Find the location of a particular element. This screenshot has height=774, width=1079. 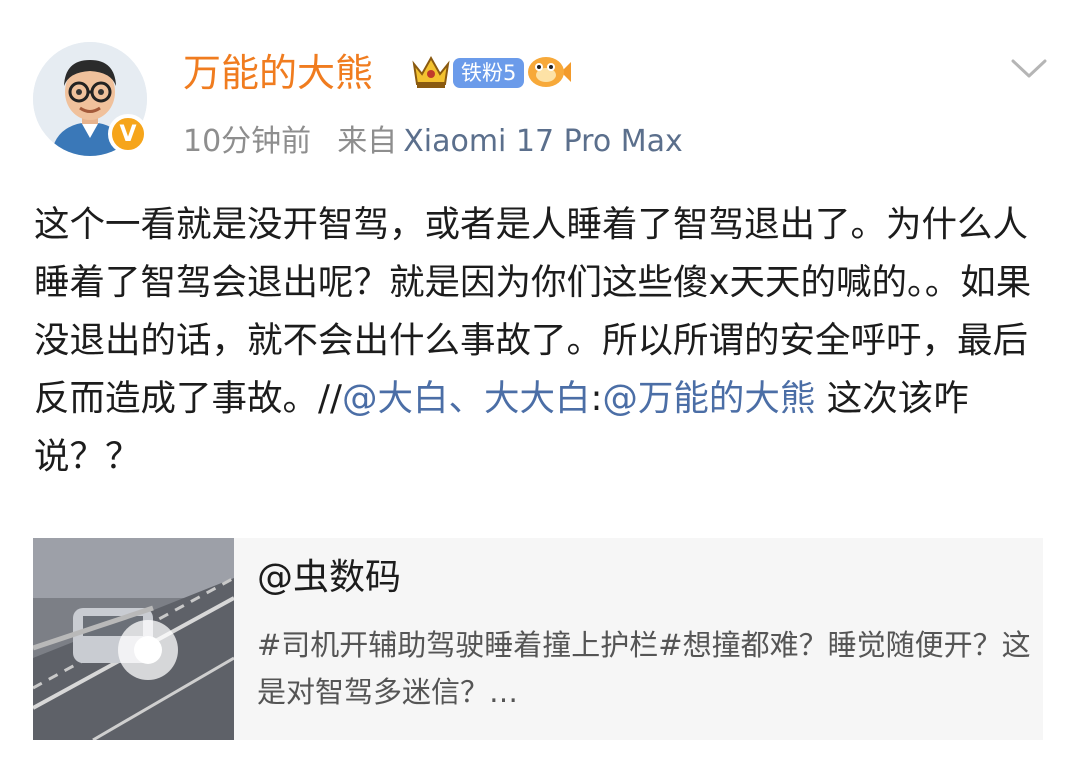

fish-emoji-icon is located at coordinates (549, 72).